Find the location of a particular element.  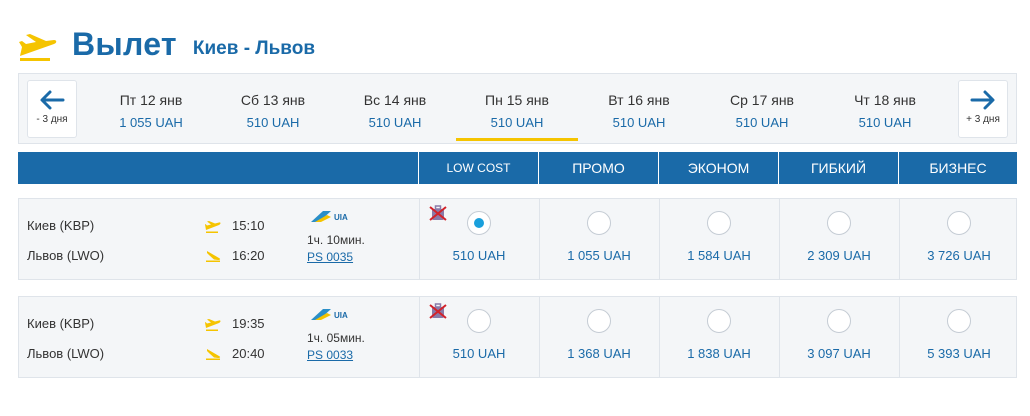

page-header: Вылет Киев - Львов is located at coordinates (166, 42).